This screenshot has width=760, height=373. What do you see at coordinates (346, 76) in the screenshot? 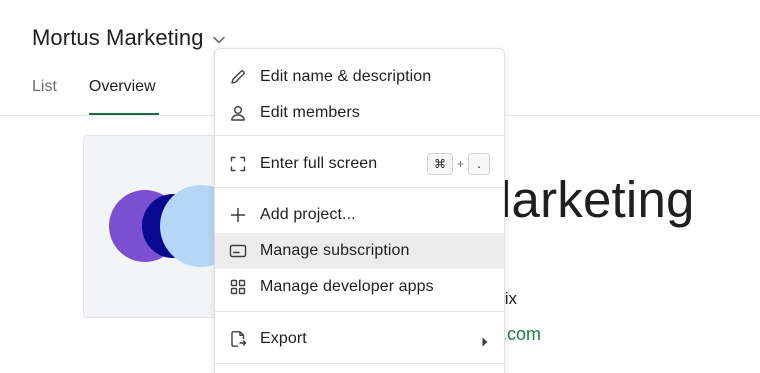
I see `menu-item-label: Edit name & description` at bounding box center [346, 76].